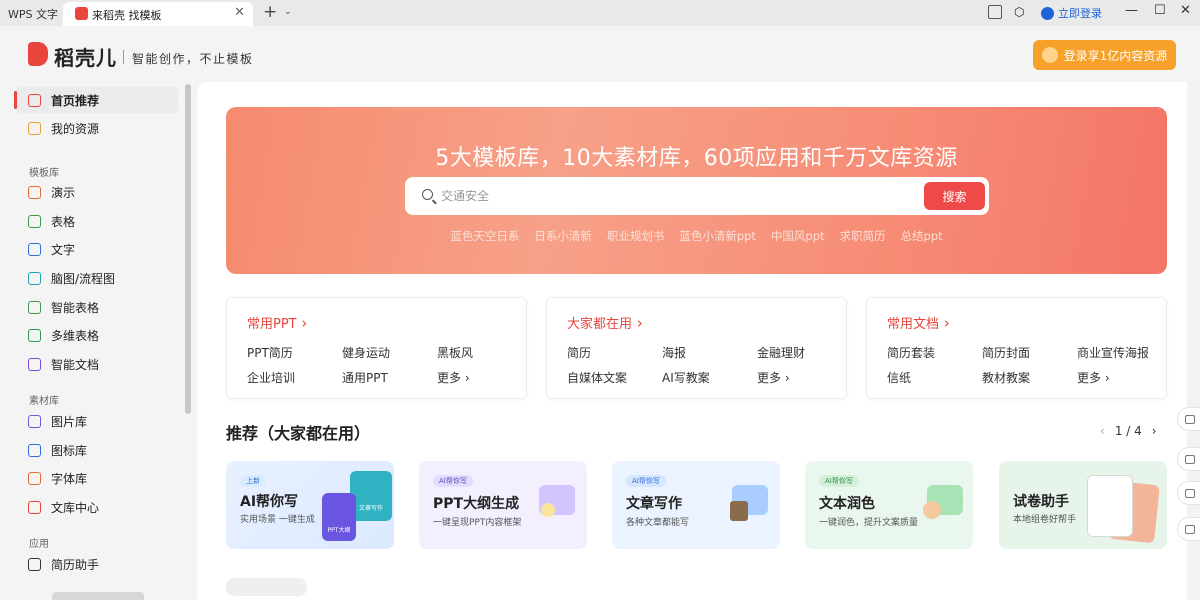 The image size is (1200, 600). I want to click on sidebar-bottom-button, so click(98, 596).